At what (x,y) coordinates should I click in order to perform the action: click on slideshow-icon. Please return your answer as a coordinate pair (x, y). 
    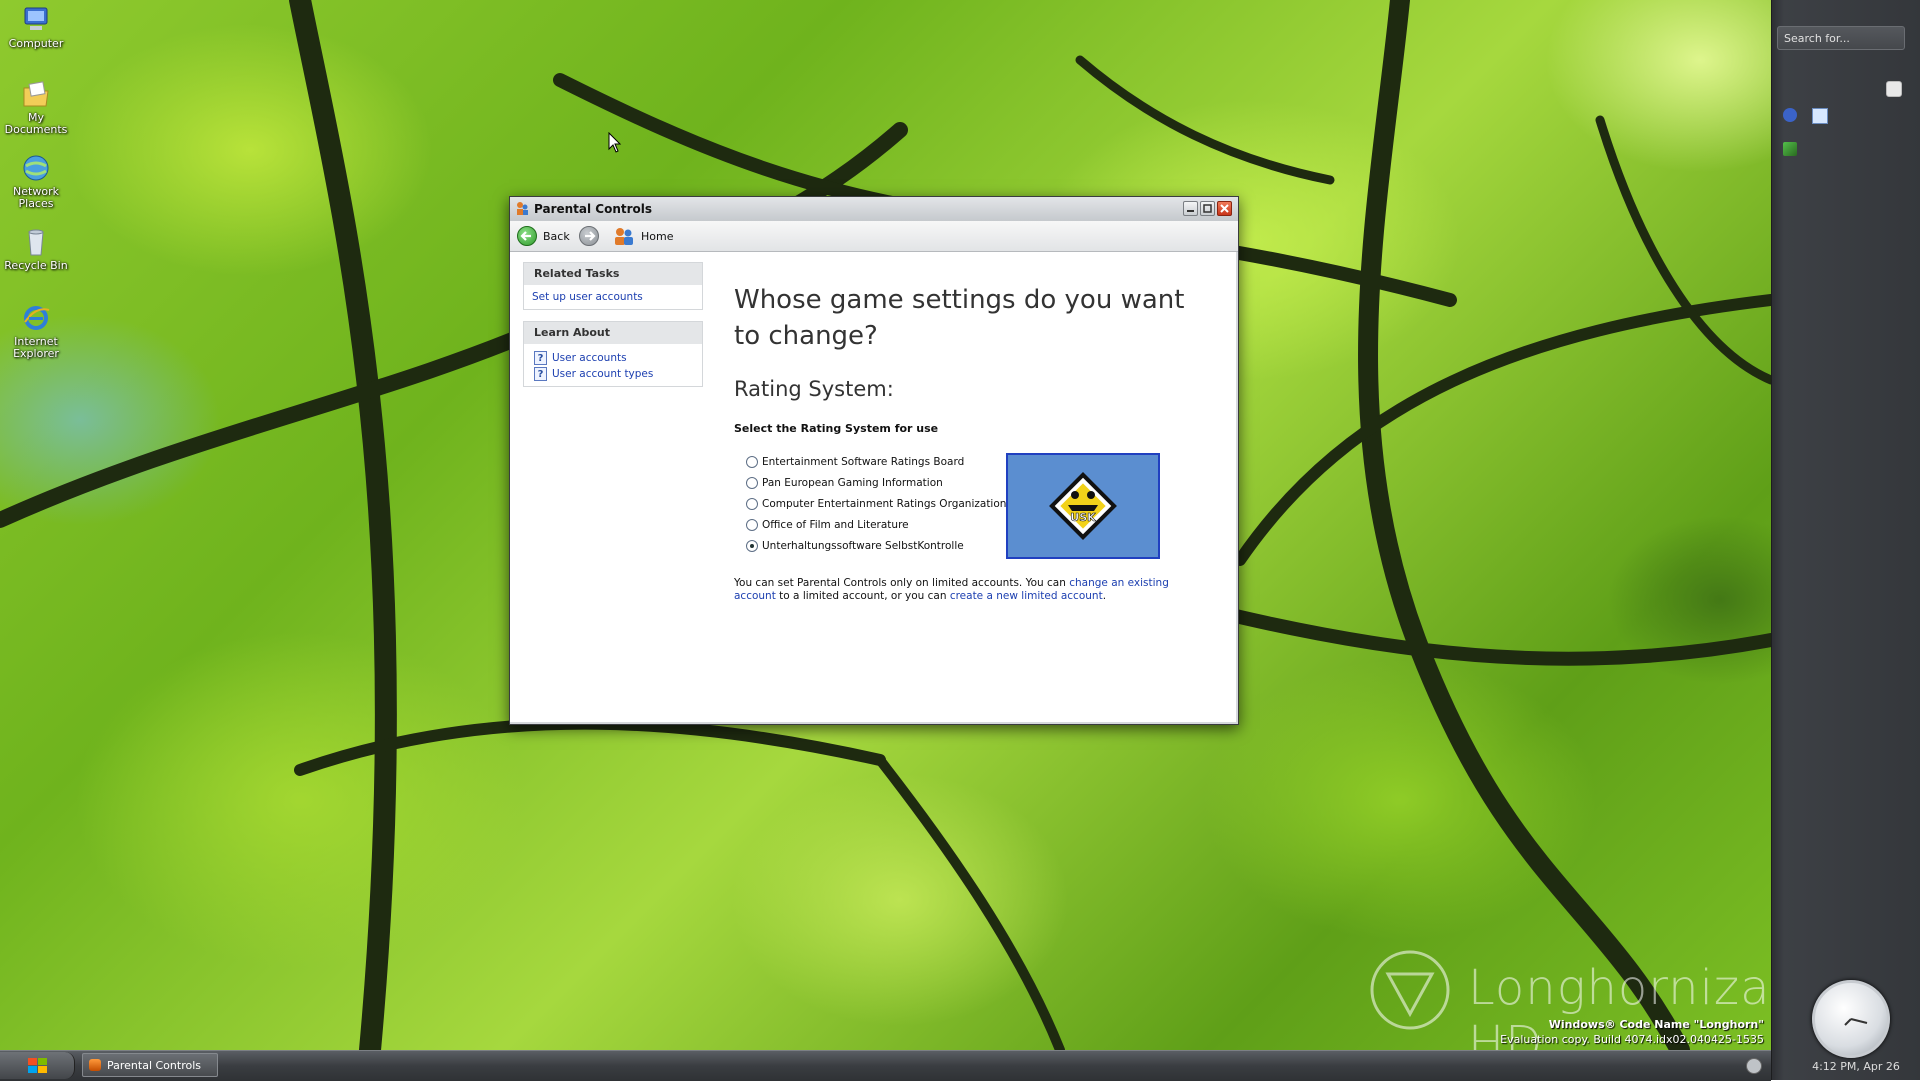
    Looking at the image, I should click on (1820, 116).